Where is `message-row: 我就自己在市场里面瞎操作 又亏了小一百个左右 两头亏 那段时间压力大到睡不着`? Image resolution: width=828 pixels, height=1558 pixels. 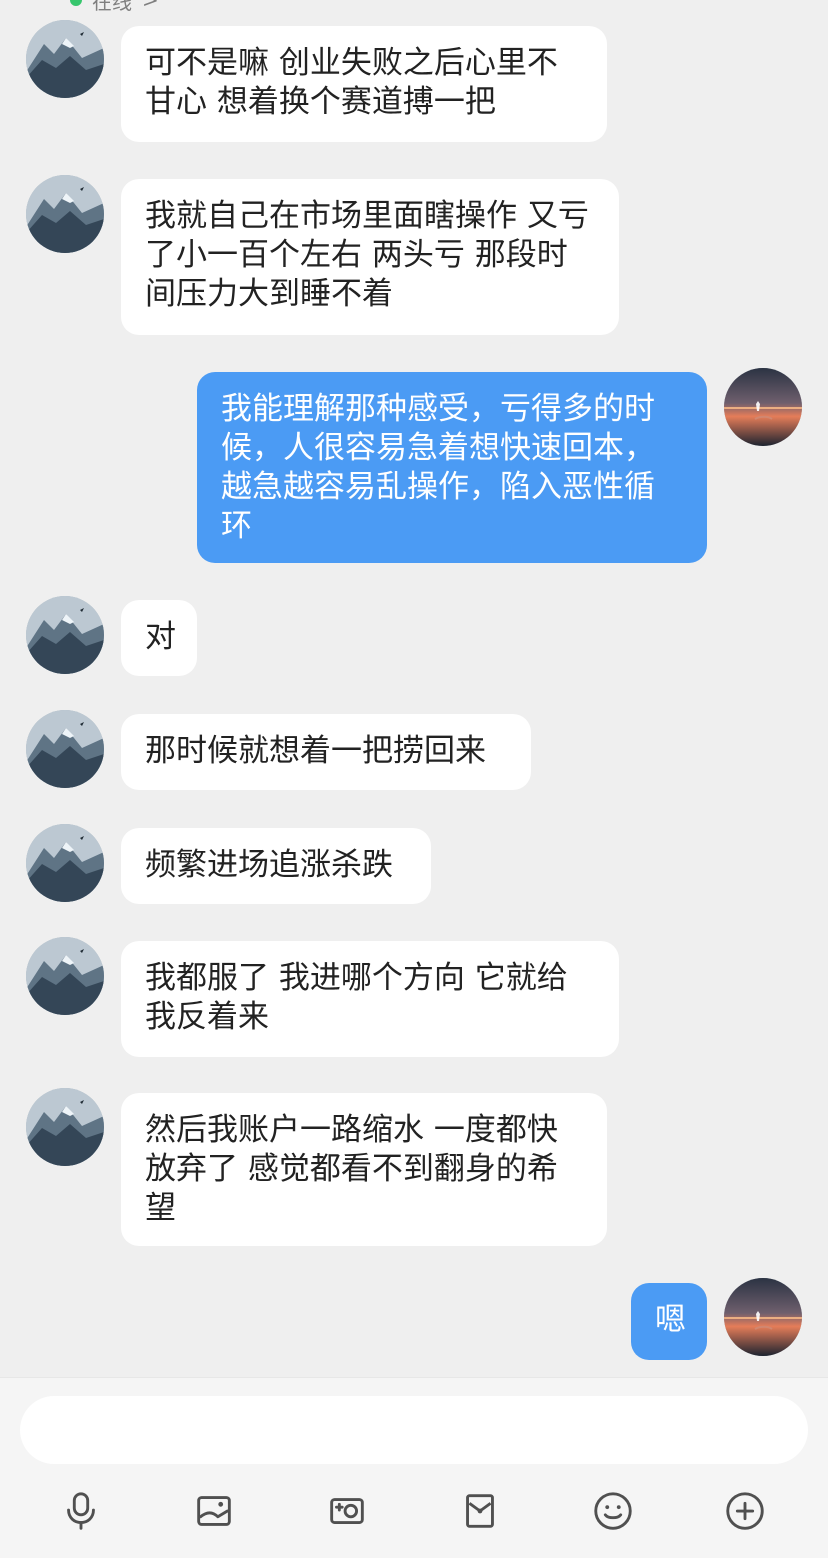
message-row: 我就自己在市场里面瞎操作 又亏了小一百个左右 两头亏 那段时间压力大到睡不着 is located at coordinates (414, 255).